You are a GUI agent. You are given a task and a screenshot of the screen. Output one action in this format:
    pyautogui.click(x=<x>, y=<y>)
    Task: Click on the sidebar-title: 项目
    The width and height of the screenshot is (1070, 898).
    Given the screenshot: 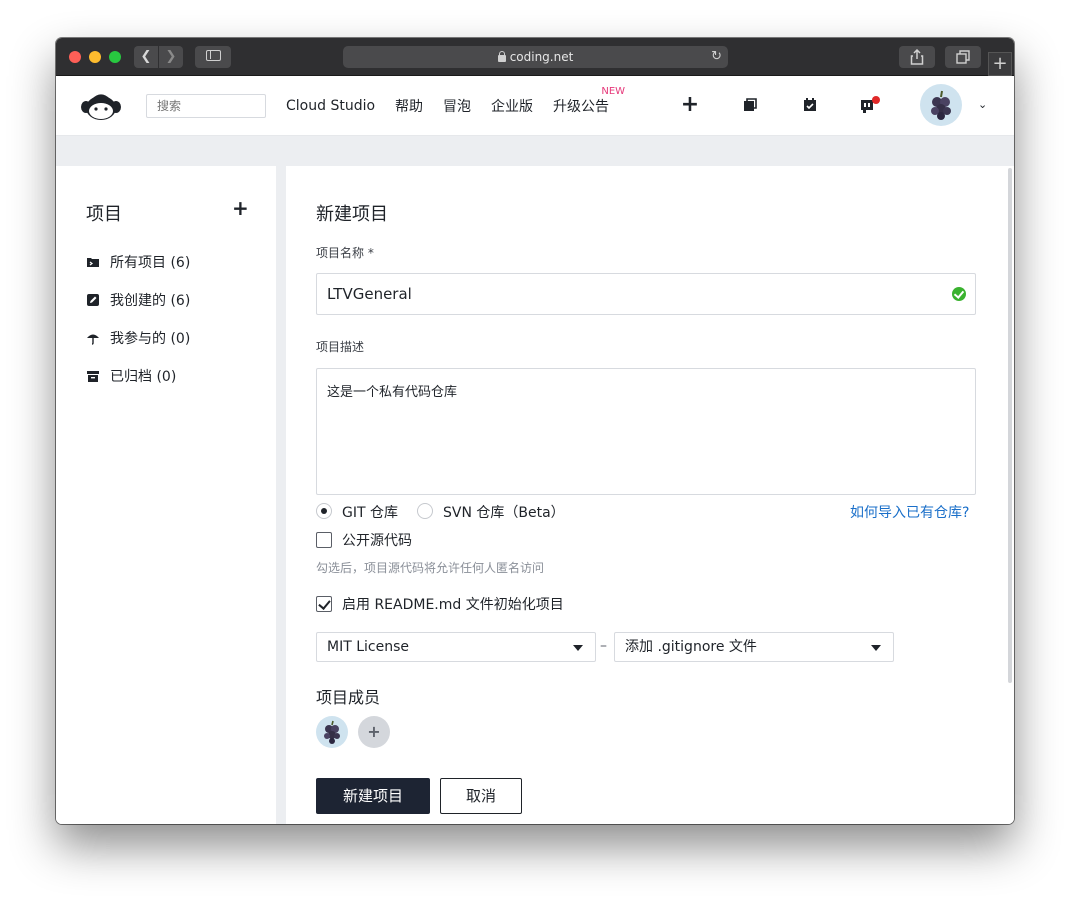 What is the action you would take?
    pyautogui.click(x=104, y=214)
    